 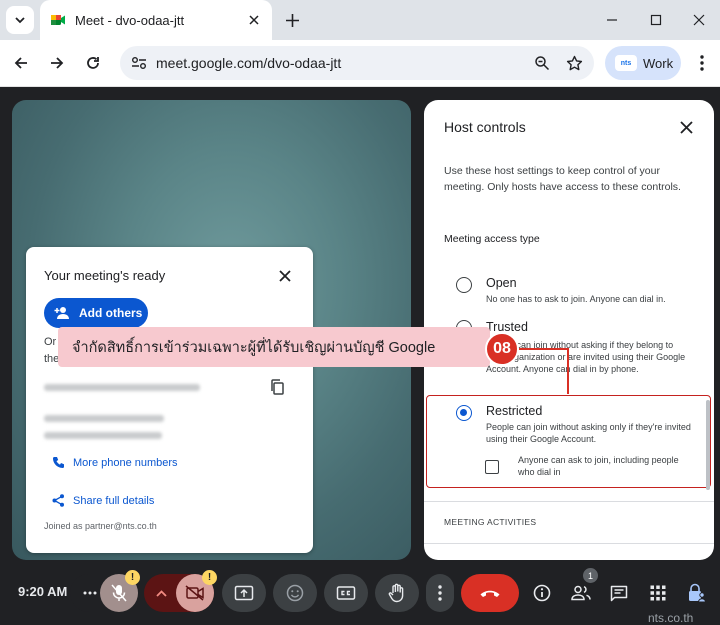 I want to click on browser-tab-strip: Meet - dvo-odaa-jtt, so click(x=360, y=20).